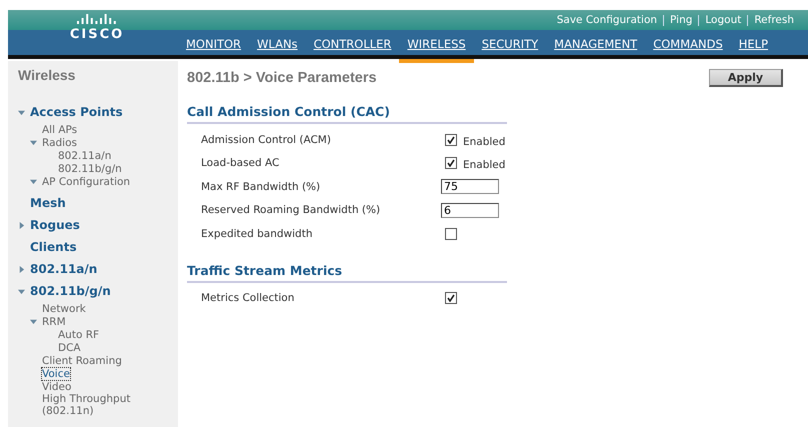 This screenshot has width=808, height=427. What do you see at coordinates (773, 20) in the screenshot?
I see `header-link: Refresh` at bounding box center [773, 20].